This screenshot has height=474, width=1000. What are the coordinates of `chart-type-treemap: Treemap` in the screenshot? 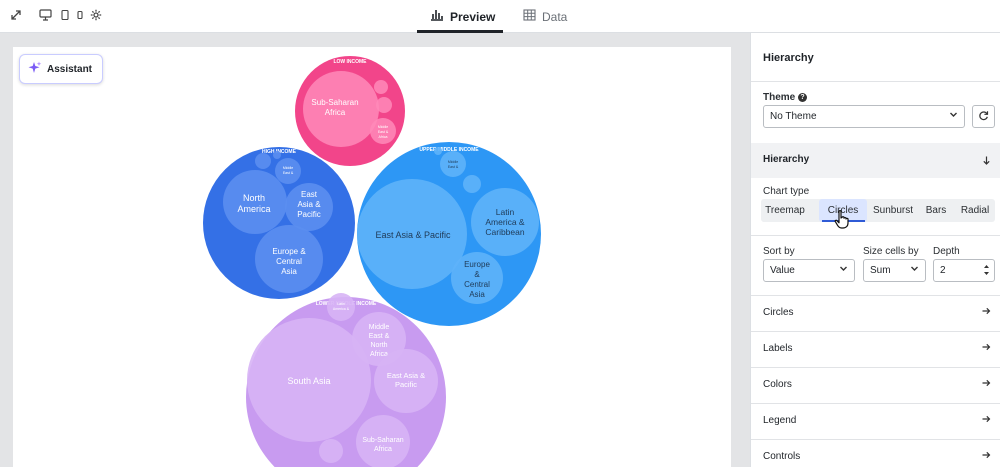 It's located at (785, 210).